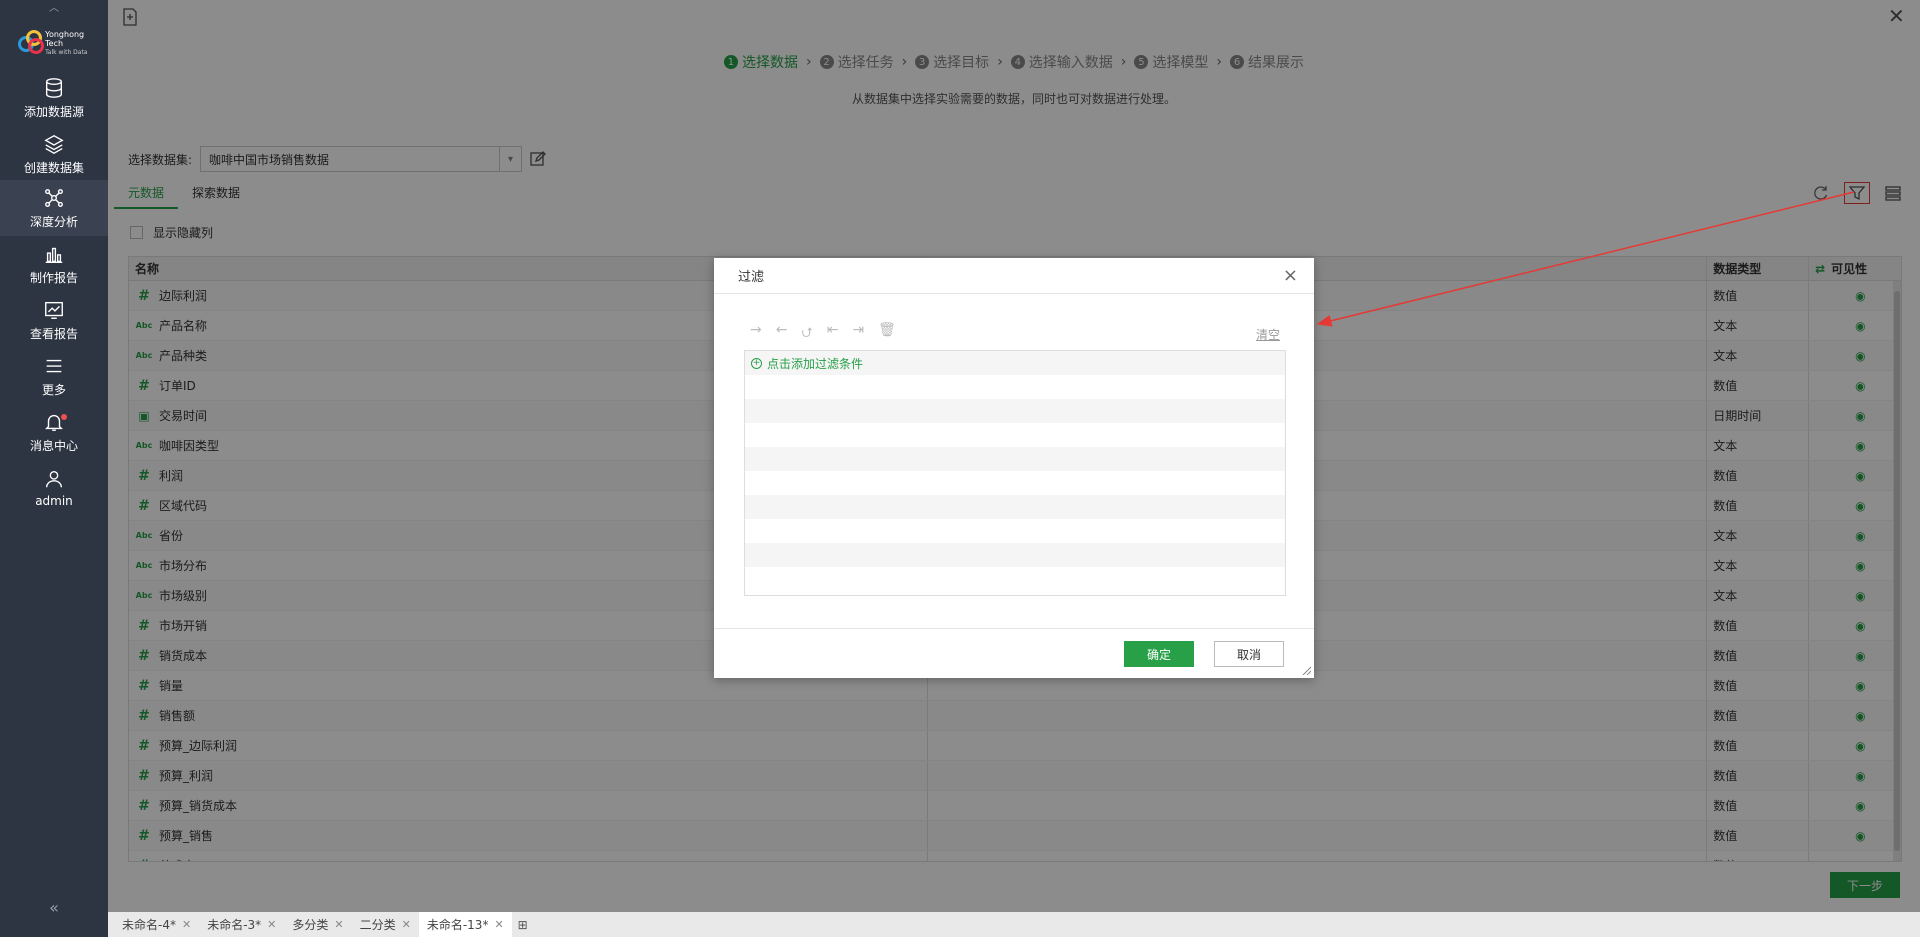 Image resolution: width=1920 pixels, height=937 pixels. What do you see at coordinates (54, 7) in the screenshot?
I see `collapse-up-icon: ︿` at bounding box center [54, 7].